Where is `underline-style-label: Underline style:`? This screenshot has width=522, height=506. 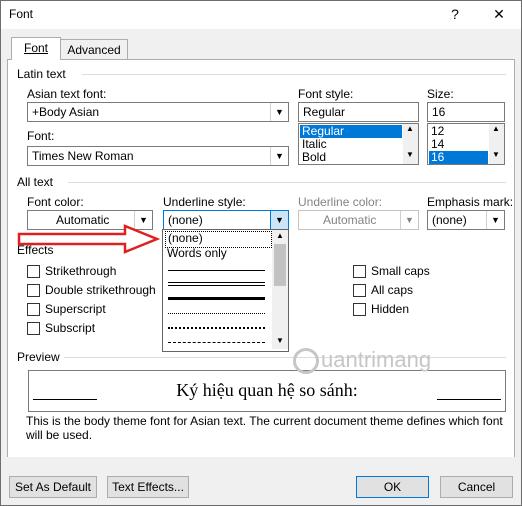
underline-style-label: Underline style: is located at coordinates (204, 202).